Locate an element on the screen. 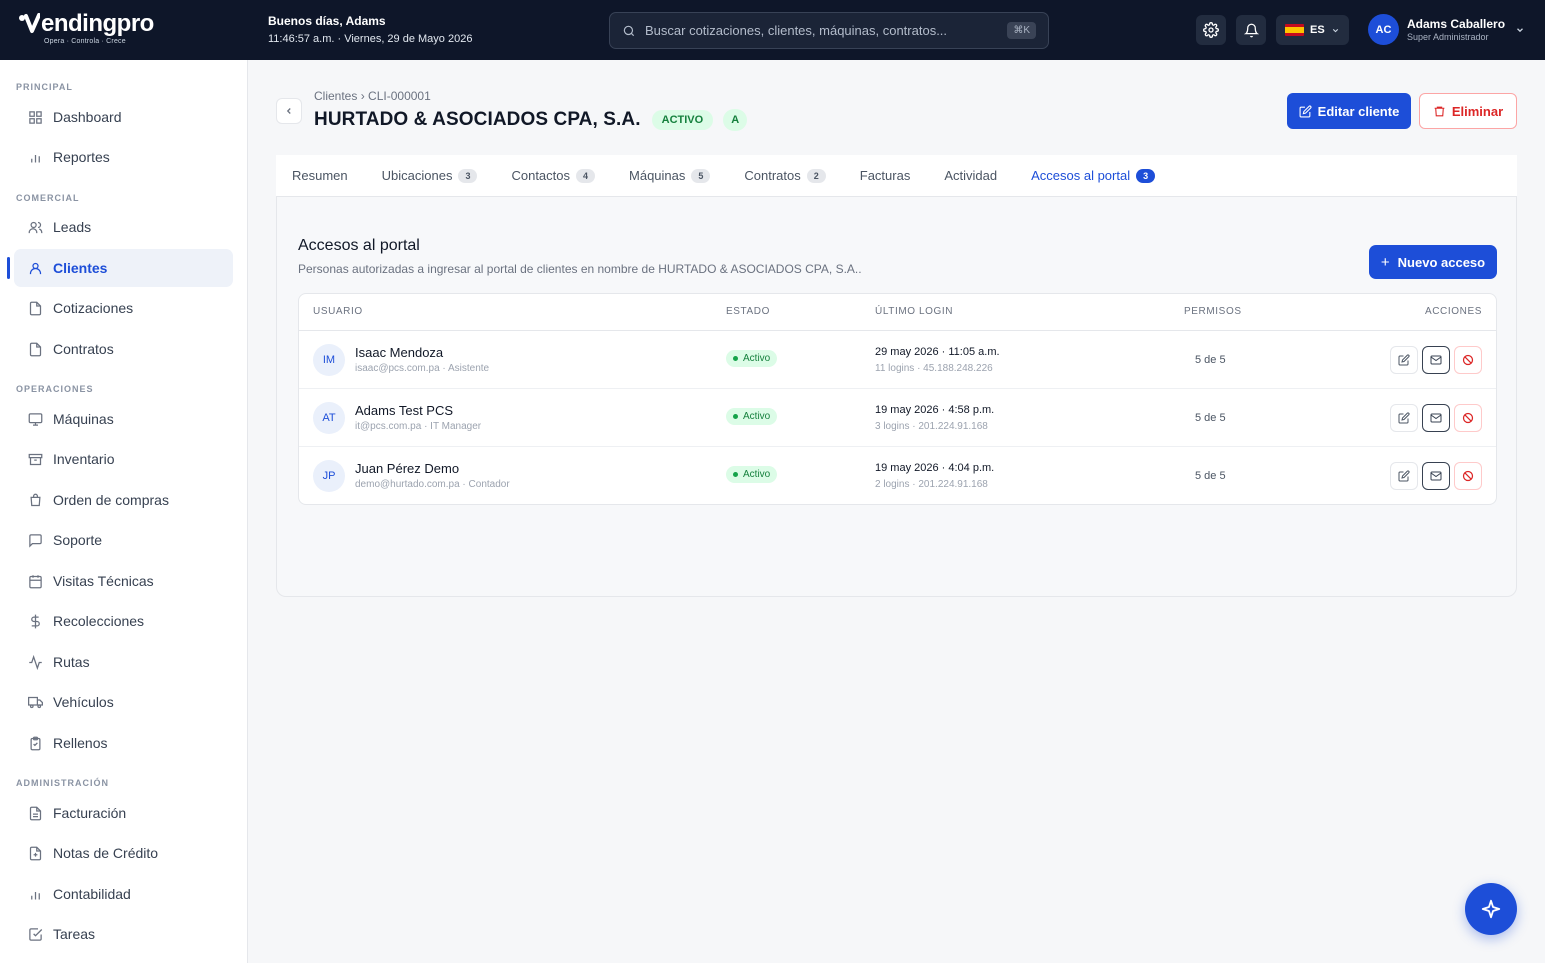  edit-client-label: Editar cliente is located at coordinates (1358, 111).